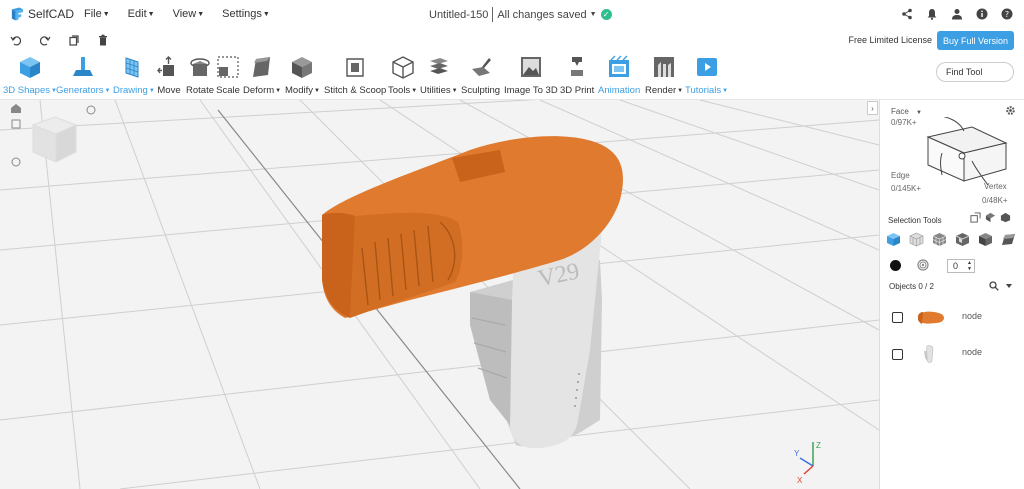  Describe the element at coordinates (893, 239) in the screenshot. I see `select-cube-icon` at that location.